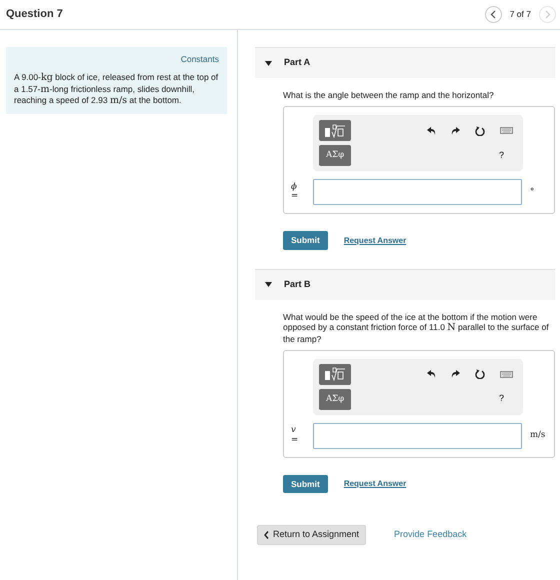 The width and height of the screenshot is (560, 580). Describe the element at coordinates (520, 14) in the screenshot. I see `pager-text: 7 of 7` at that location.